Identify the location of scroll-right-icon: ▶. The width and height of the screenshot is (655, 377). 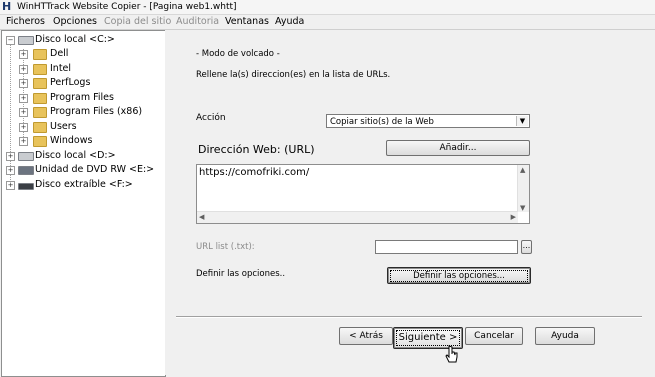
(513, 217).